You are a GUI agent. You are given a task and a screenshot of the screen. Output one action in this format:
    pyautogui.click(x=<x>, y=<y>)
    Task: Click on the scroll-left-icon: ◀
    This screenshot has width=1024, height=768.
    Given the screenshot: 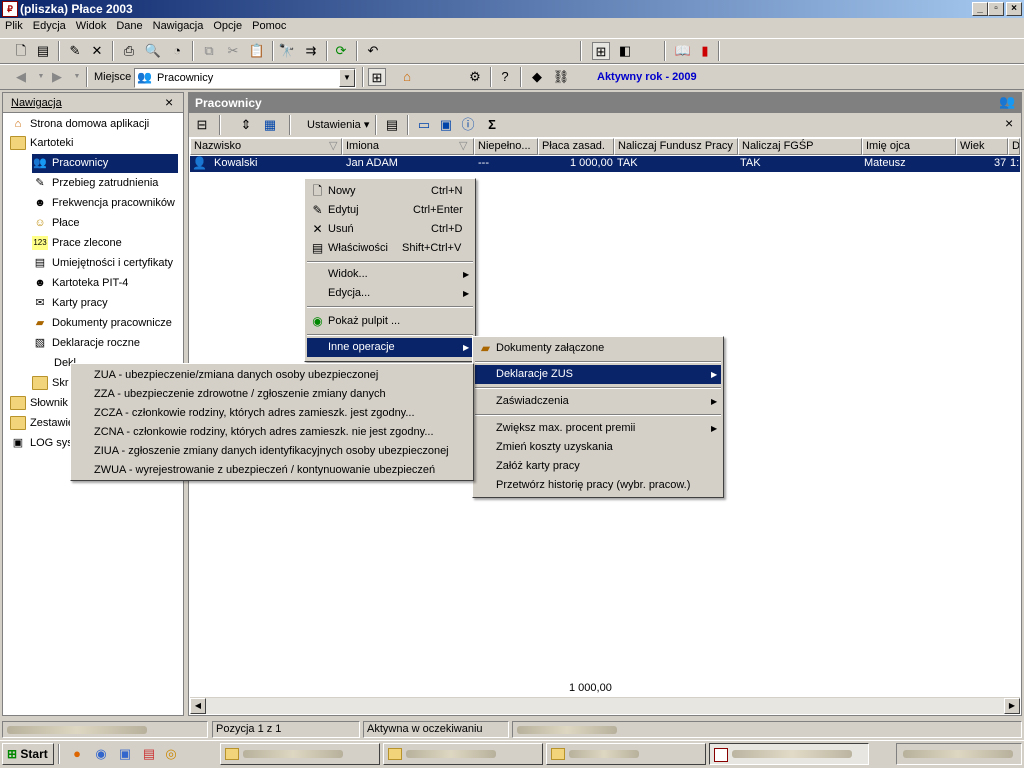 What is the action you would take?
    pyautogui.click(x=198, y=706)
    